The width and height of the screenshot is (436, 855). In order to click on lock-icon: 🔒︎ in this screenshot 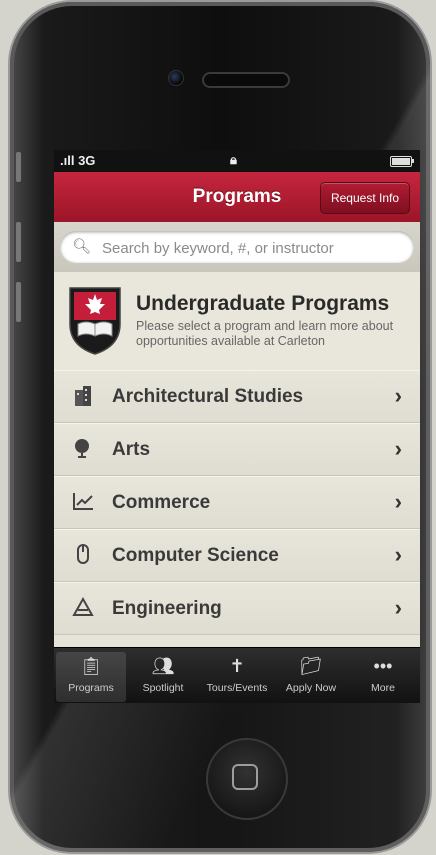, I will do `click(233, 159)`.